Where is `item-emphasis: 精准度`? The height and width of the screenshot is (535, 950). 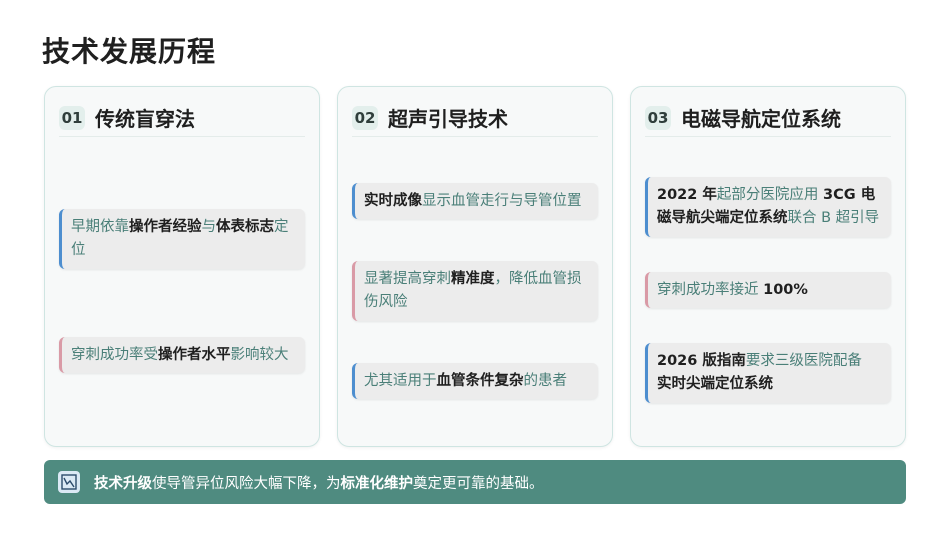 item-emphasis: 精准度 is located at coordinates (473, 279).